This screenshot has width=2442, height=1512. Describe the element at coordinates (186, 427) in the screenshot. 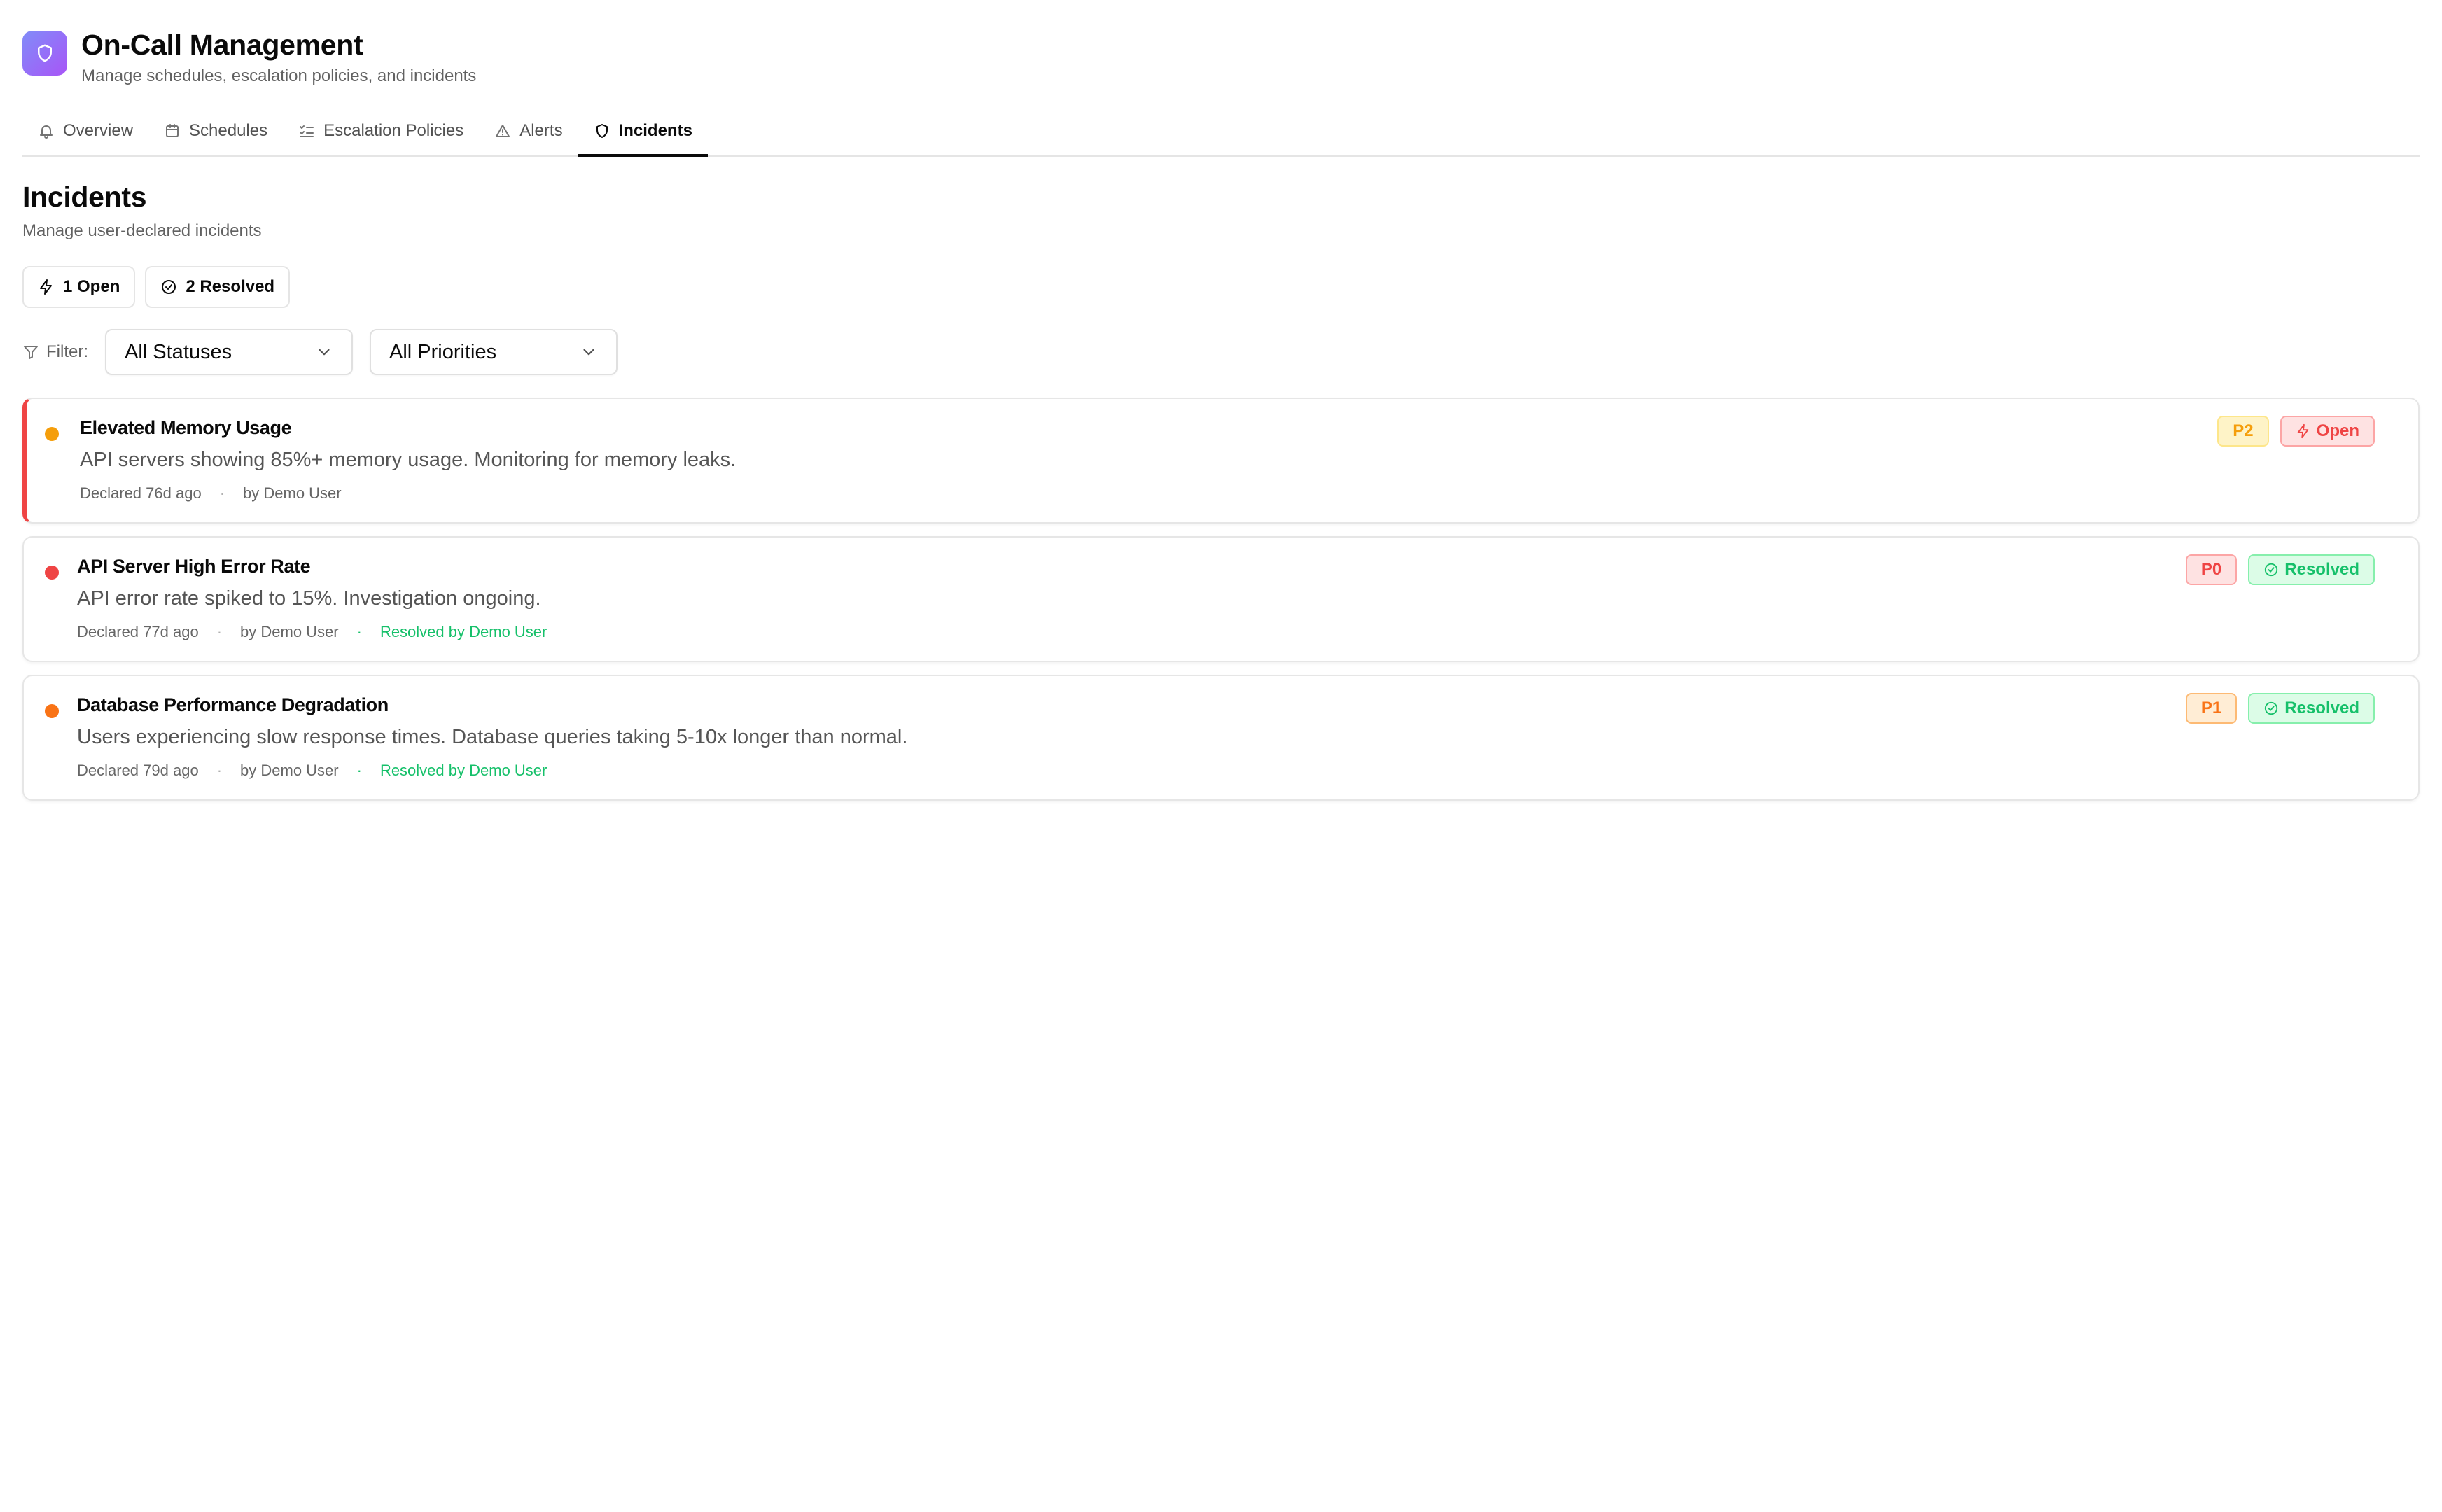

I see `incident-title: Elevated Memory Usage` at that location.